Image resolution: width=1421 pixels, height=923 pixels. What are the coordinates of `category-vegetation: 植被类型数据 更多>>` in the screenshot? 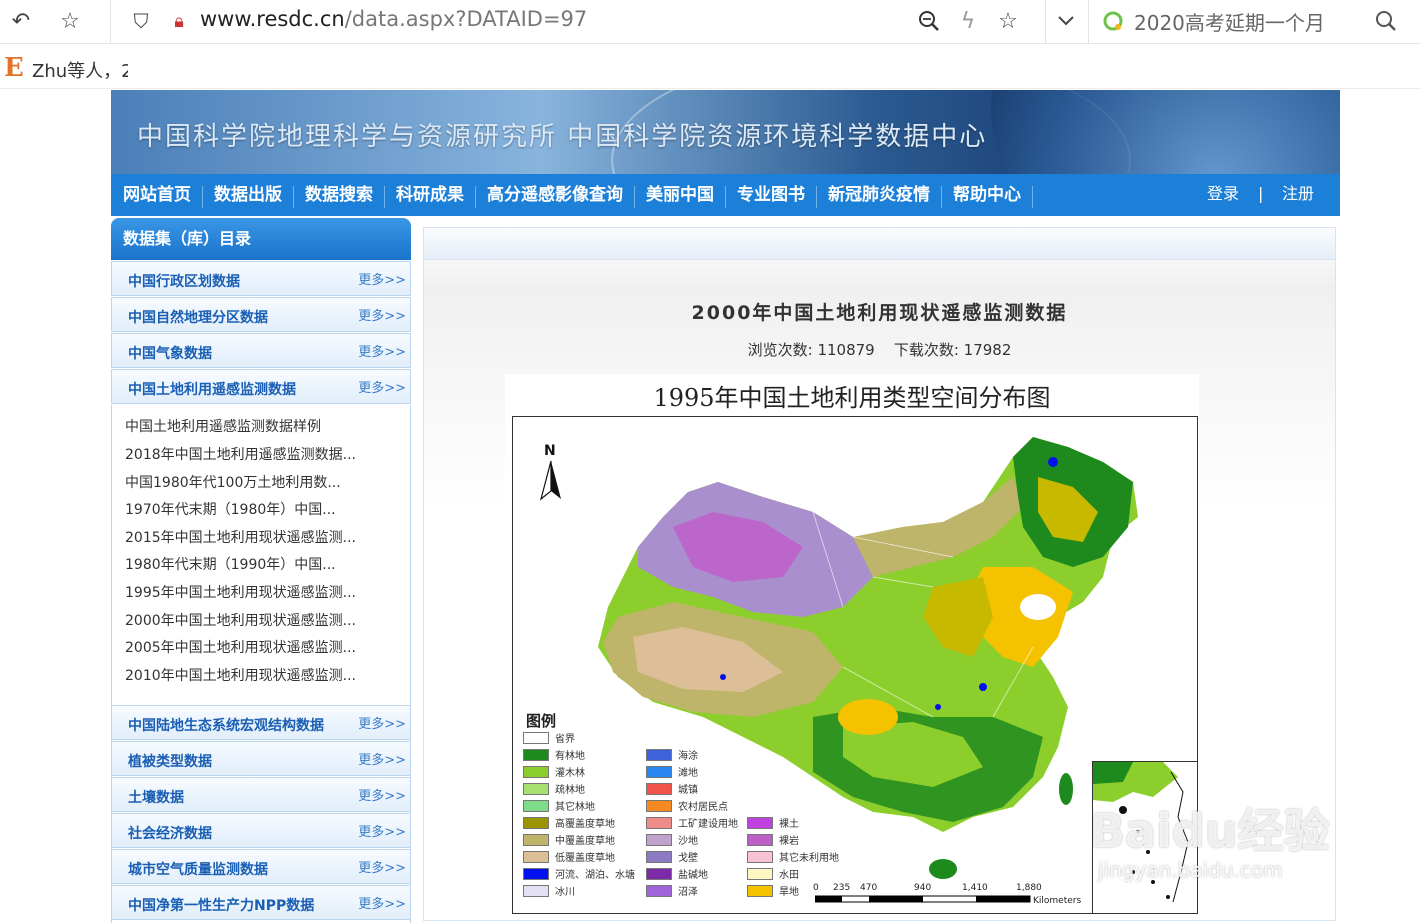 It's located at (261, 758).